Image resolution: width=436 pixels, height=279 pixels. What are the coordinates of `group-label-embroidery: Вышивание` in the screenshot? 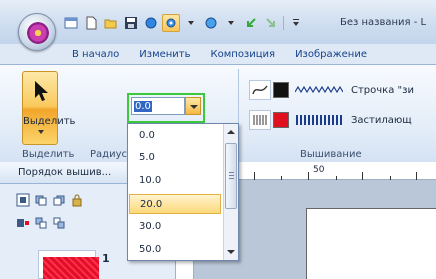 It's located at (331, 154).